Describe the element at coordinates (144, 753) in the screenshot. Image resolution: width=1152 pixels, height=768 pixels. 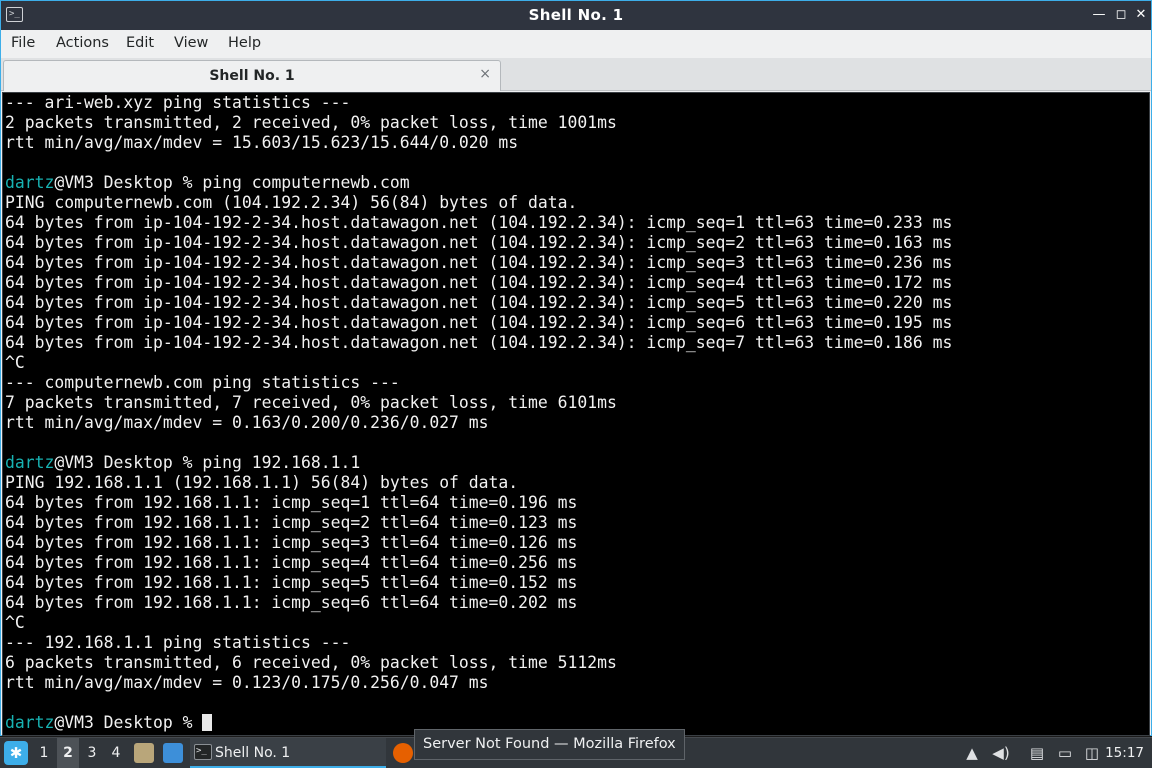
I see `file-manager-icon` at that location.